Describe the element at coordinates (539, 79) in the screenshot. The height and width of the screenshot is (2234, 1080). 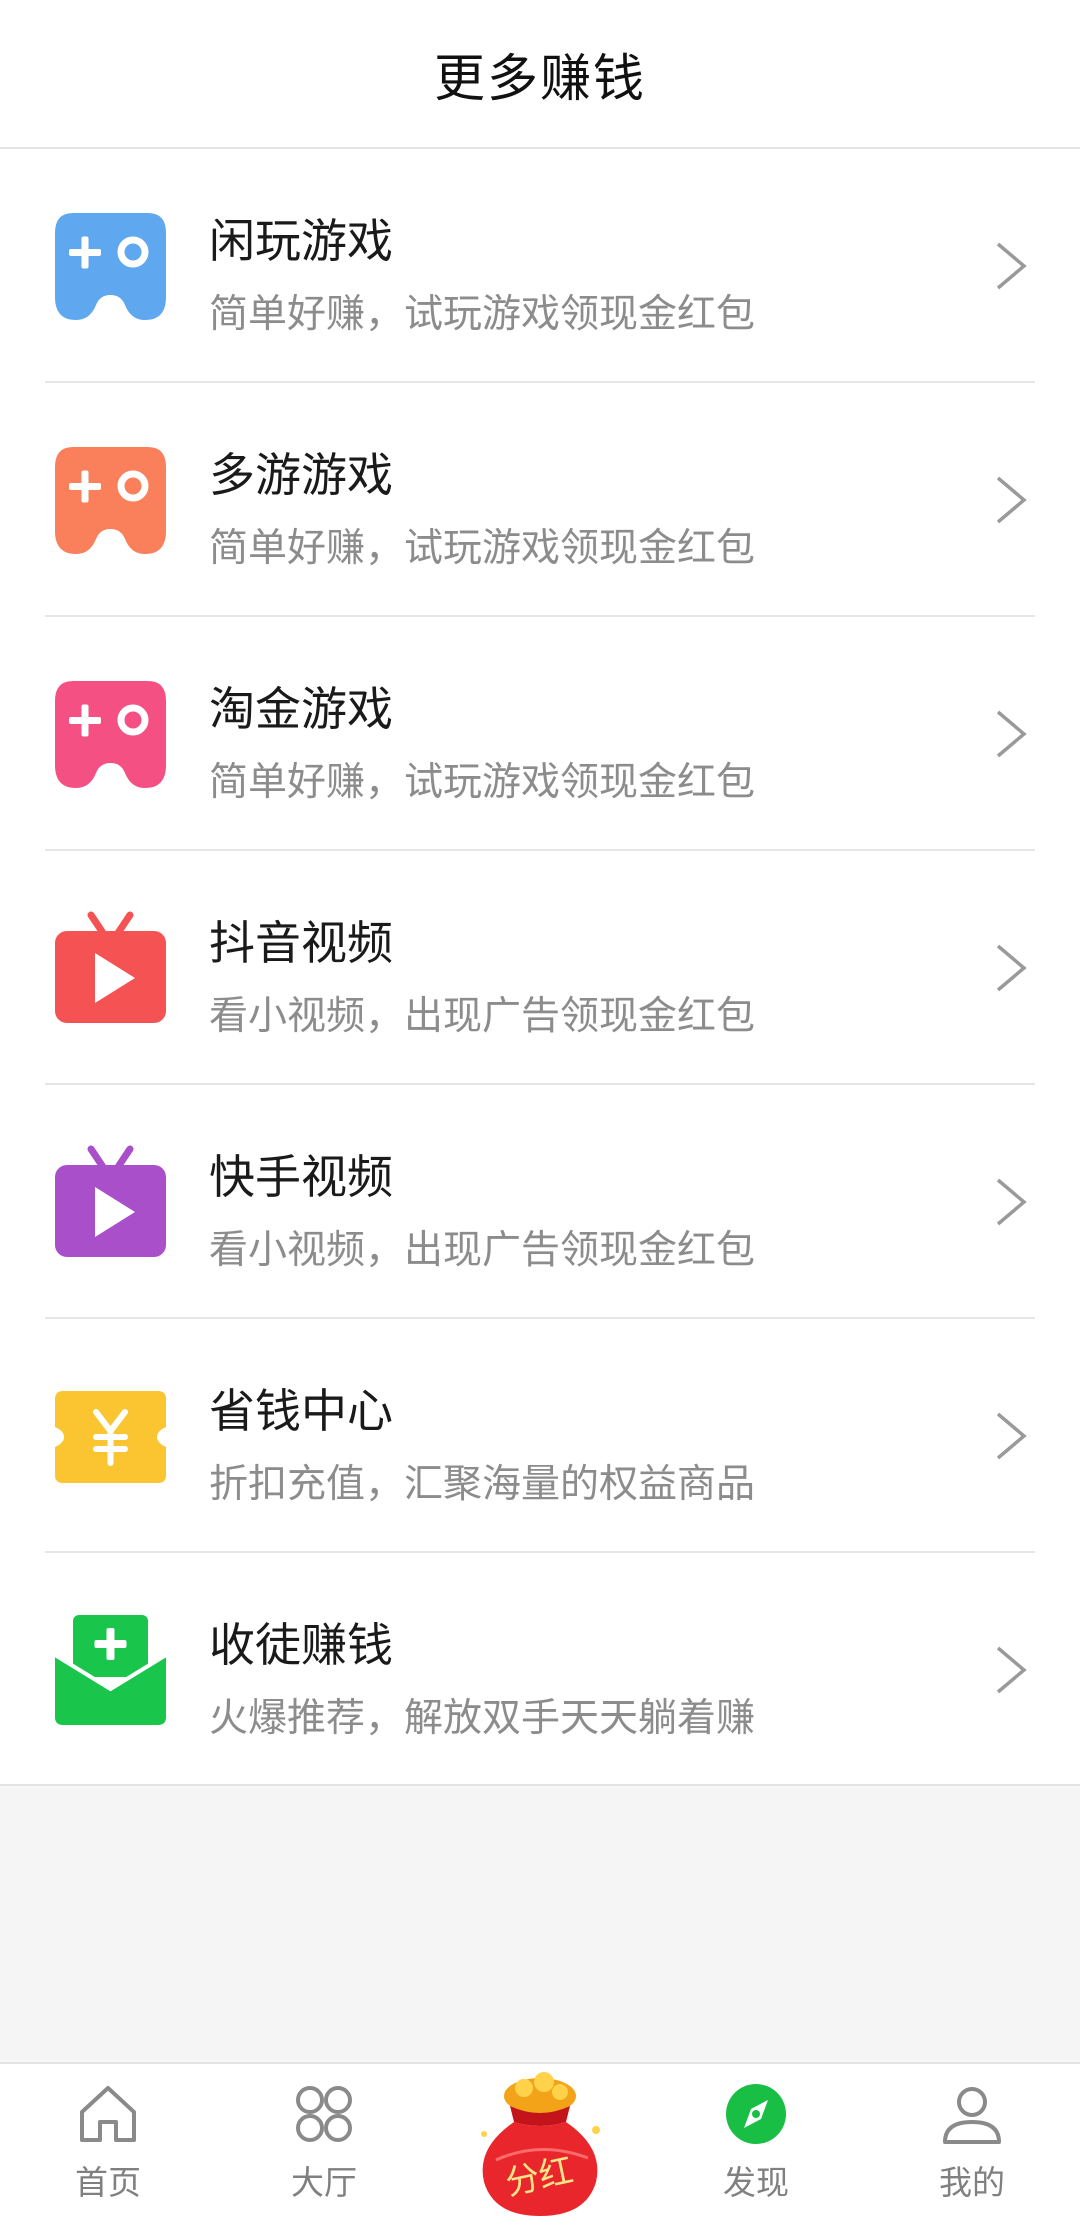
I see `page-title: 更多赚钱` at that location.